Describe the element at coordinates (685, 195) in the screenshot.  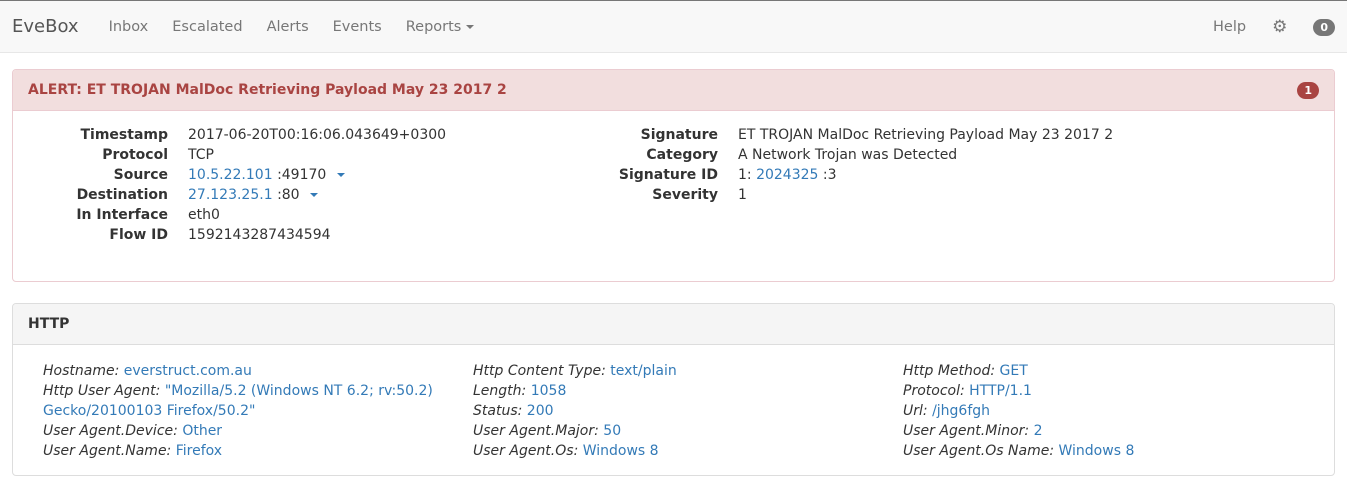
I see `severity-label: Severity` at that location.